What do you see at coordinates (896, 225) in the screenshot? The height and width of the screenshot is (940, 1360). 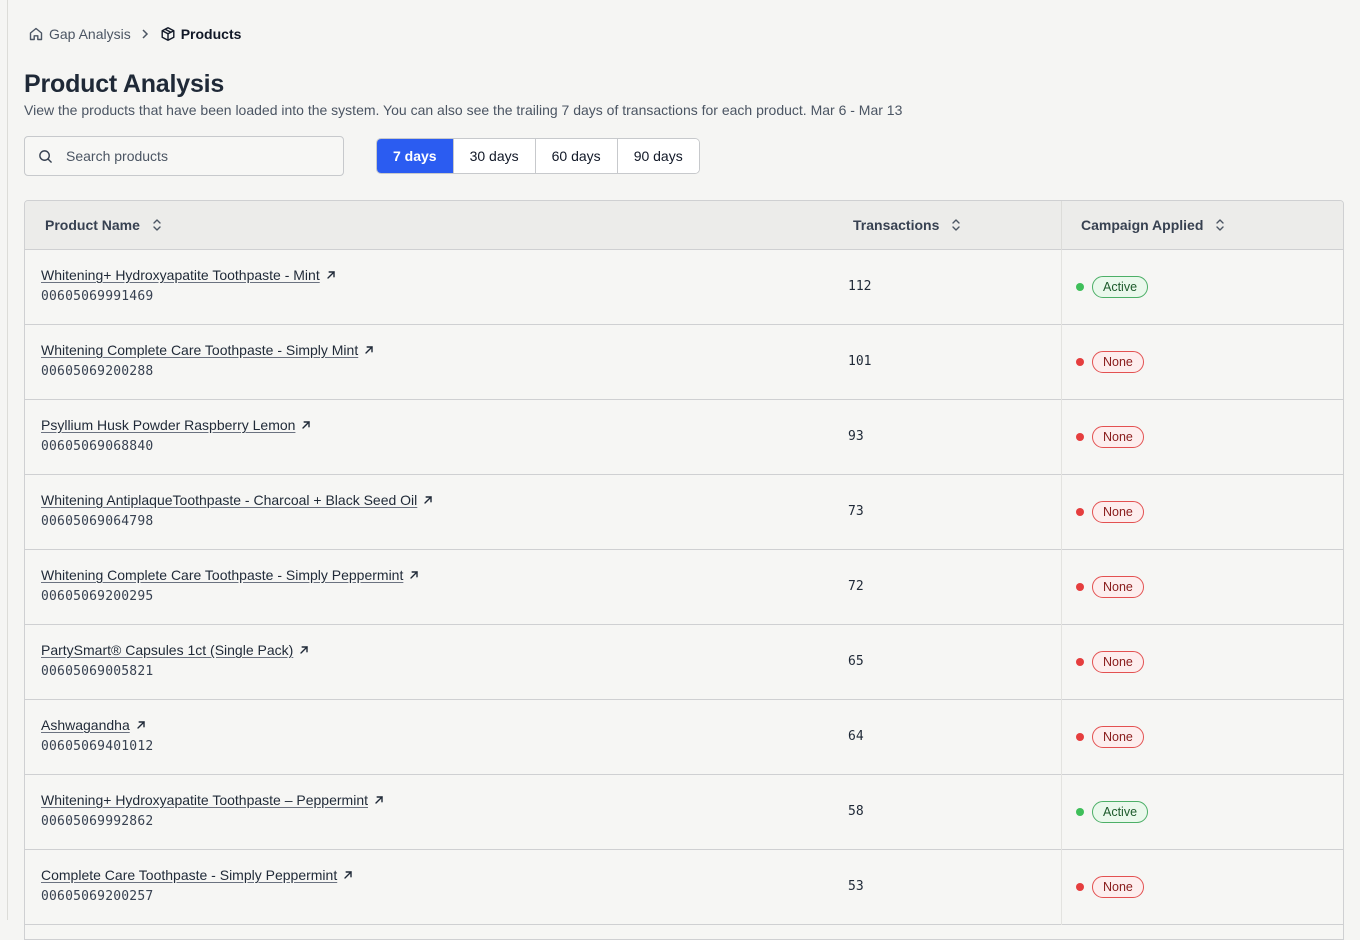 I see `header-label-transactions: Transactions` at bounding box center [896, 225].